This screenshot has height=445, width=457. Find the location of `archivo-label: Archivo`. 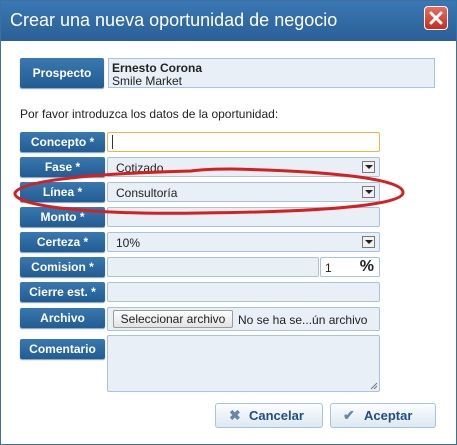

archivo-label: Archivo is located at coordinates (62, 318).